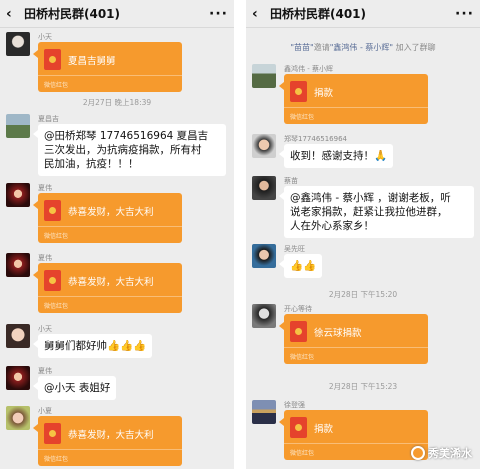 Image resolution: width=480 pixels, height=469 pixels. I want to click on sender-name: 吴先旺, so click(294, 249).